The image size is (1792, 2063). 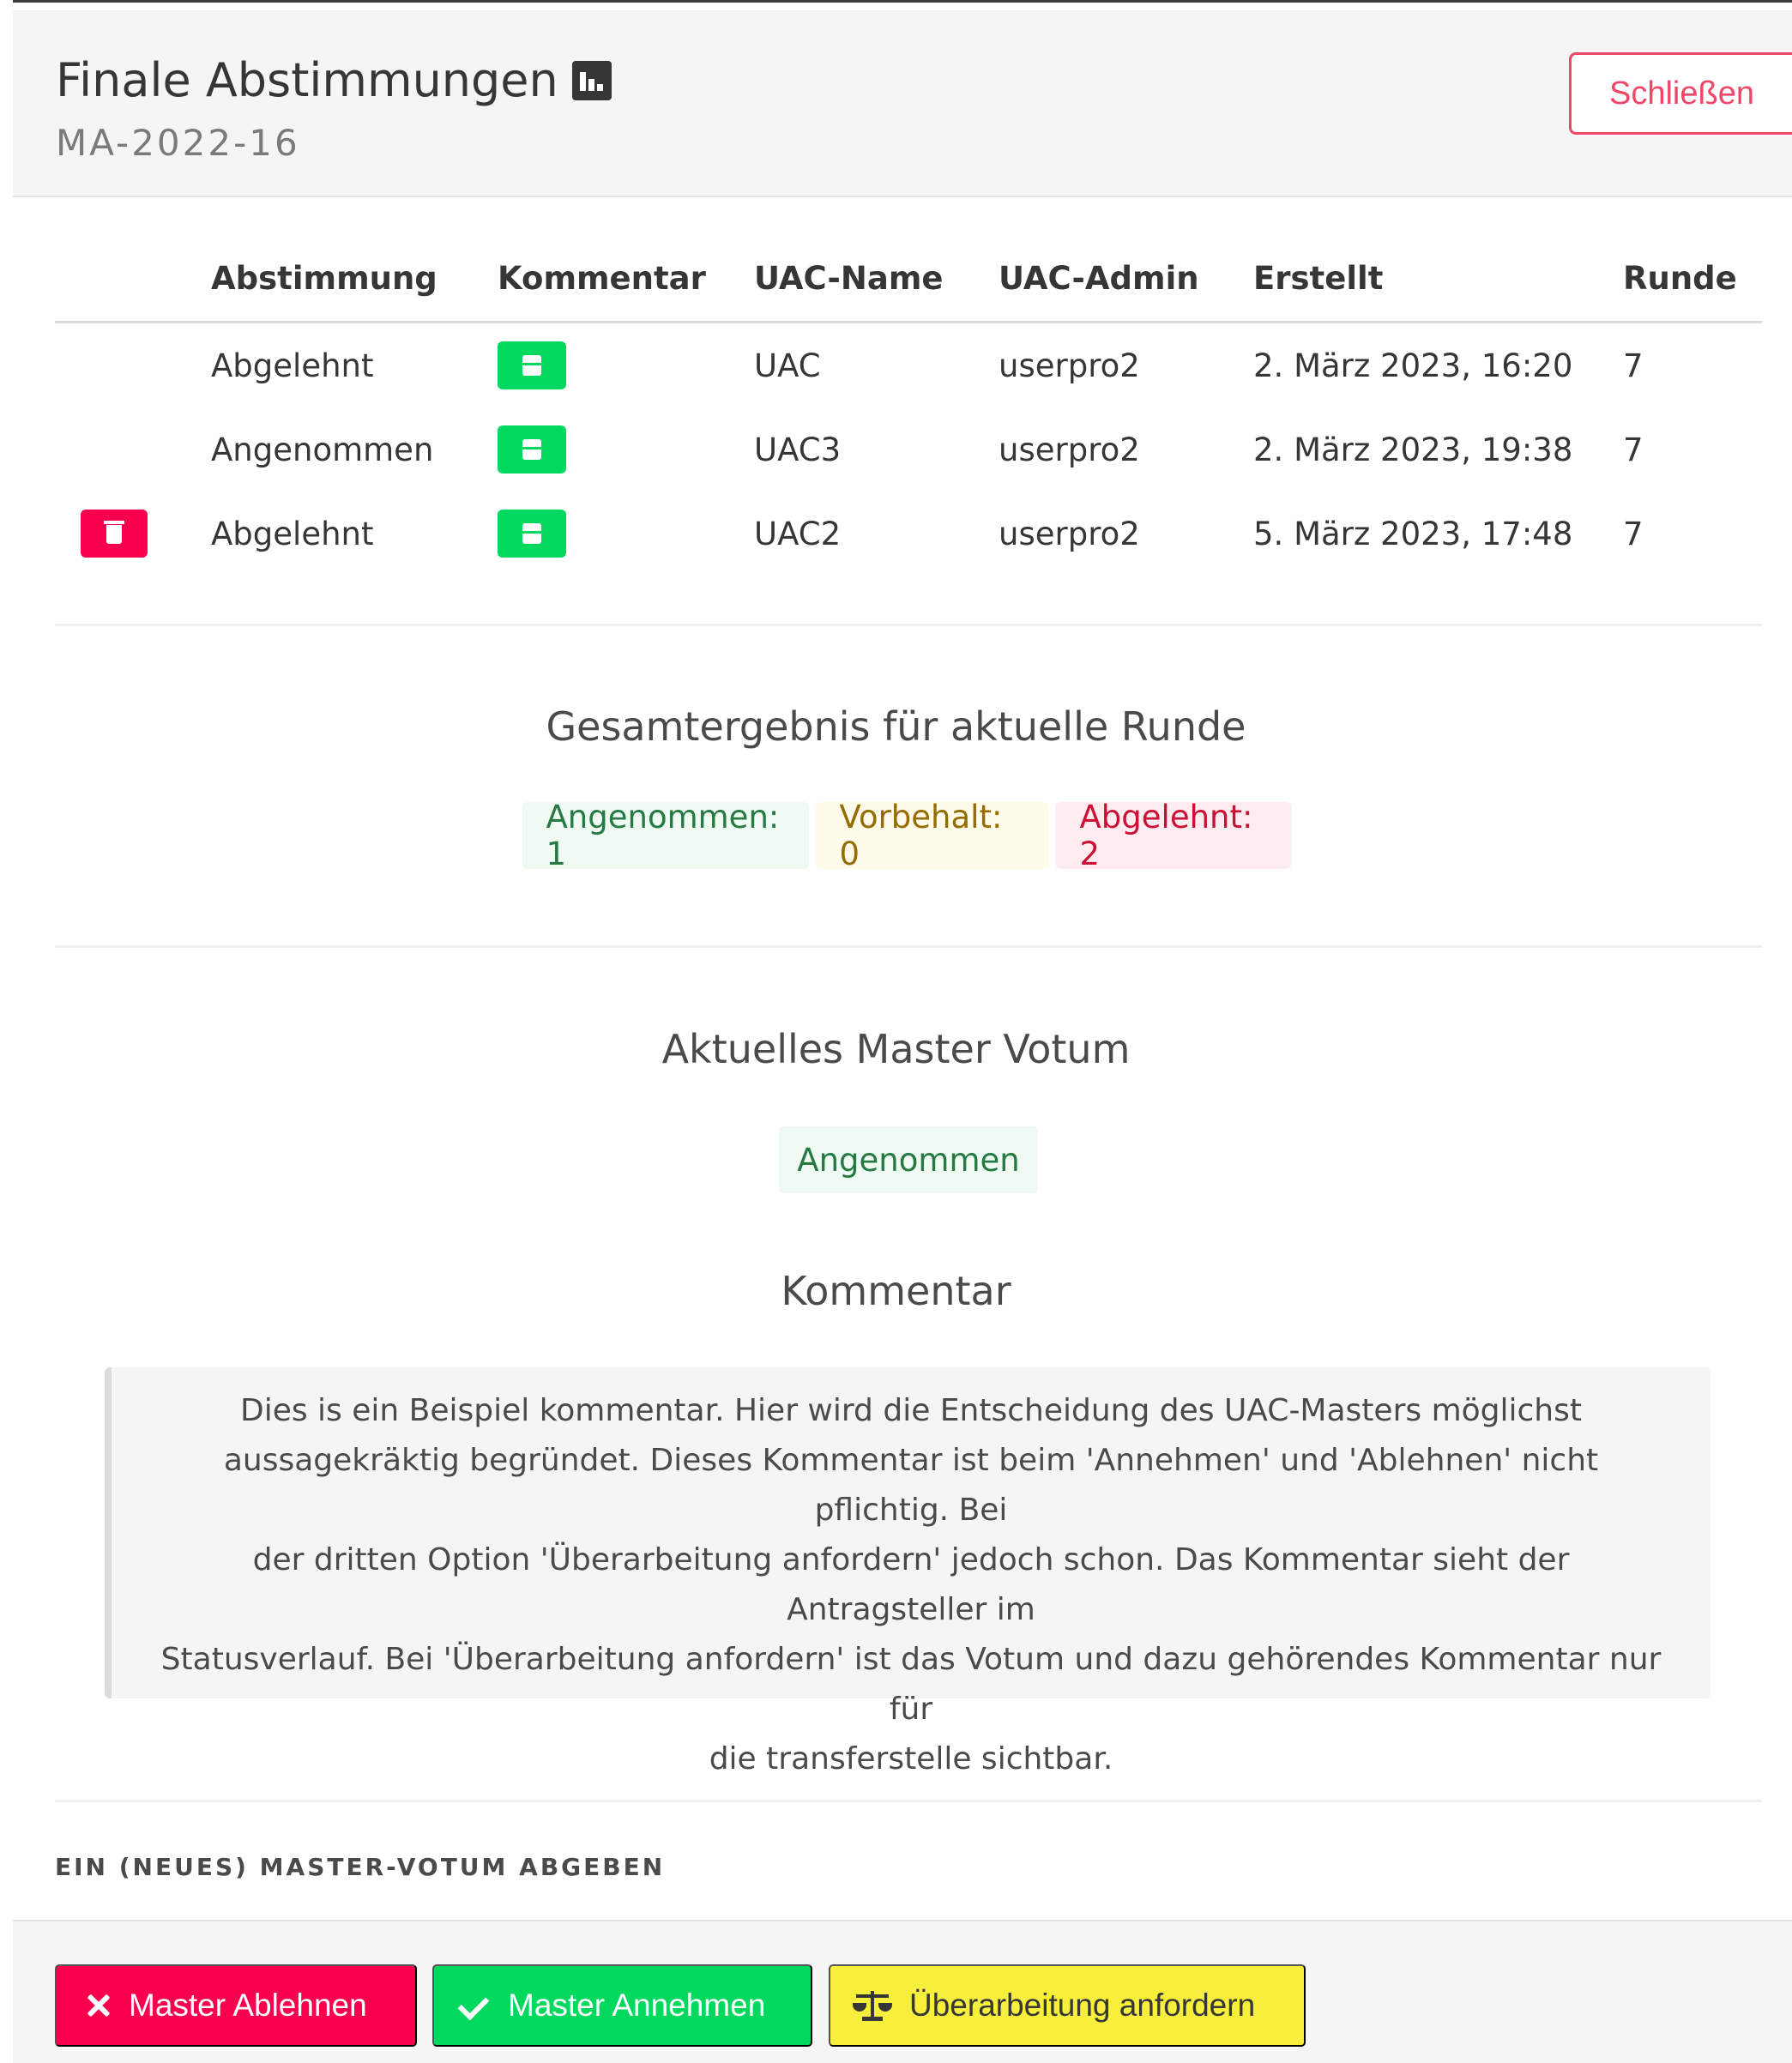 I want to click on comment-title: Kommentar, so click(x=896, y=1291).